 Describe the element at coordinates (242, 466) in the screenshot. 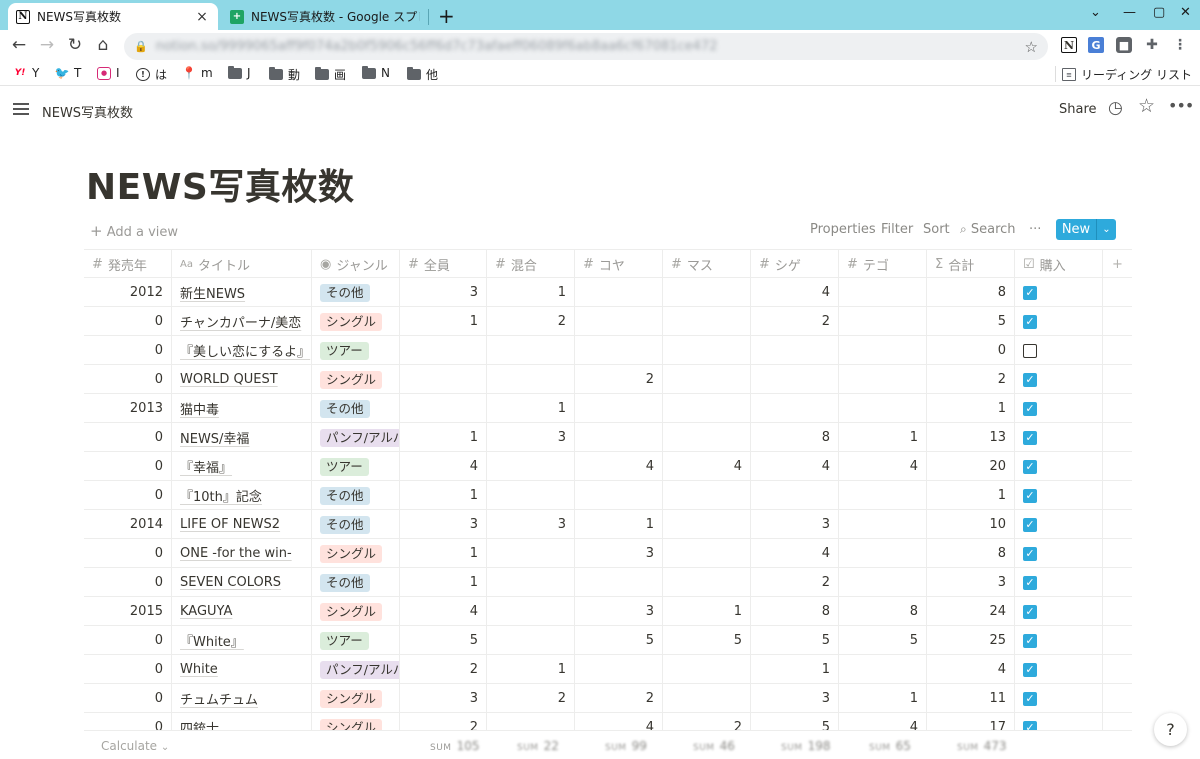

I see `cell-title: 『幸福』` at that location.